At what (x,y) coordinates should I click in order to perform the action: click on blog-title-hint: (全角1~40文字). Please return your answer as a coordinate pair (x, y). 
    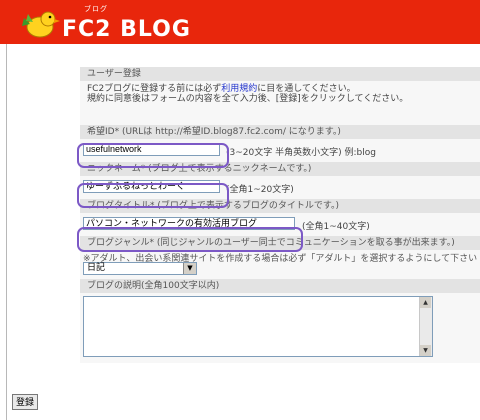
    Looking at the image, I should click on (336, 227).